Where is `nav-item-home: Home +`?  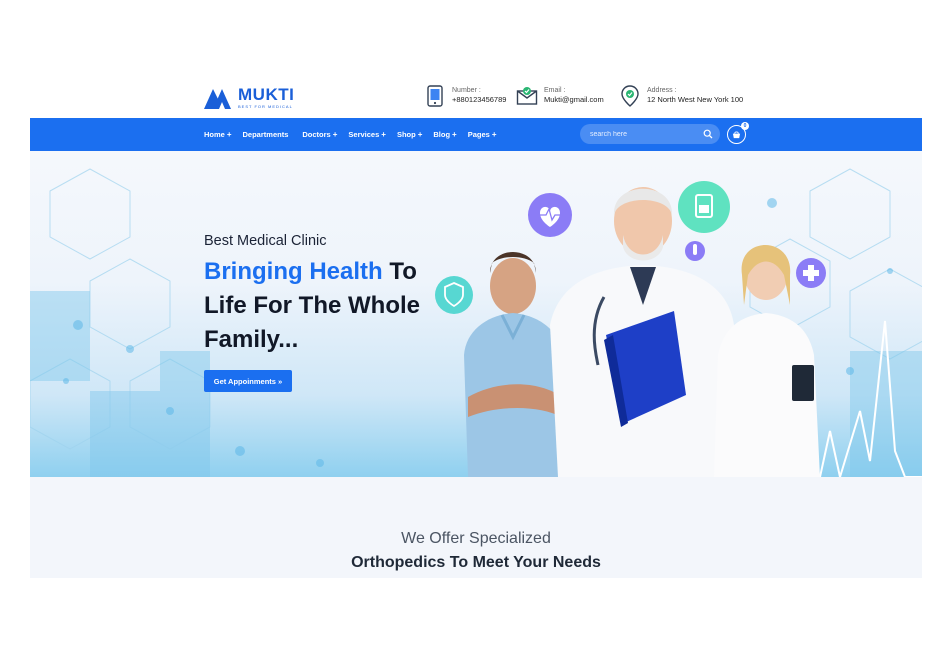
nav-item-home: Home + is located at coordinates (218, 134).